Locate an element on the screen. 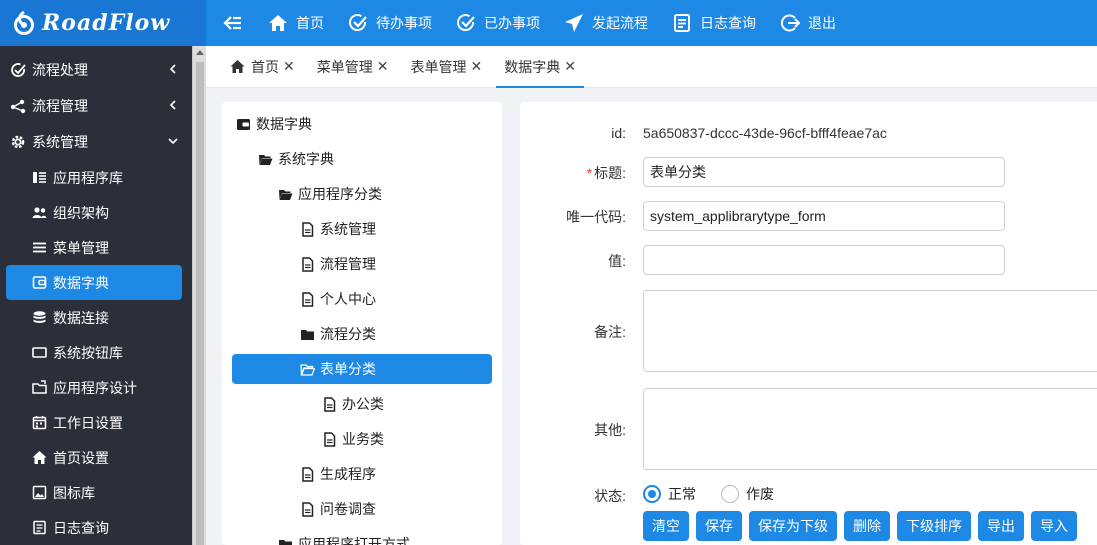  tree-node: 流程分类 is located at coordinates (338, 334).